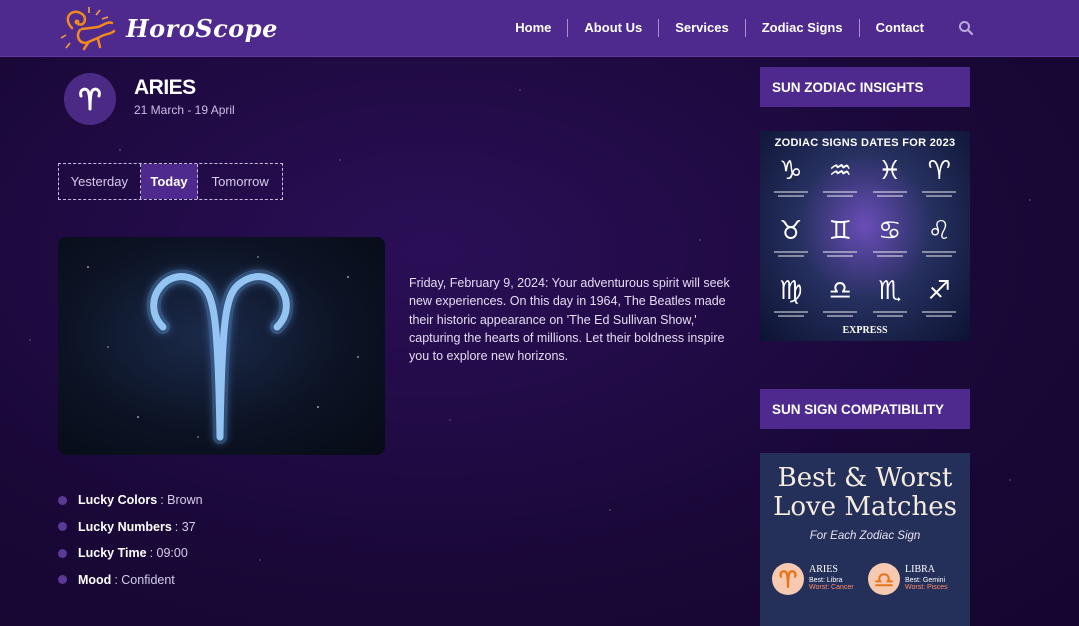 The height and width of the screenshot is (626, 1079). Describe the element at coordinates (826, 580) in the screenshot. I see `compat-best: Best: Libra` at that location.